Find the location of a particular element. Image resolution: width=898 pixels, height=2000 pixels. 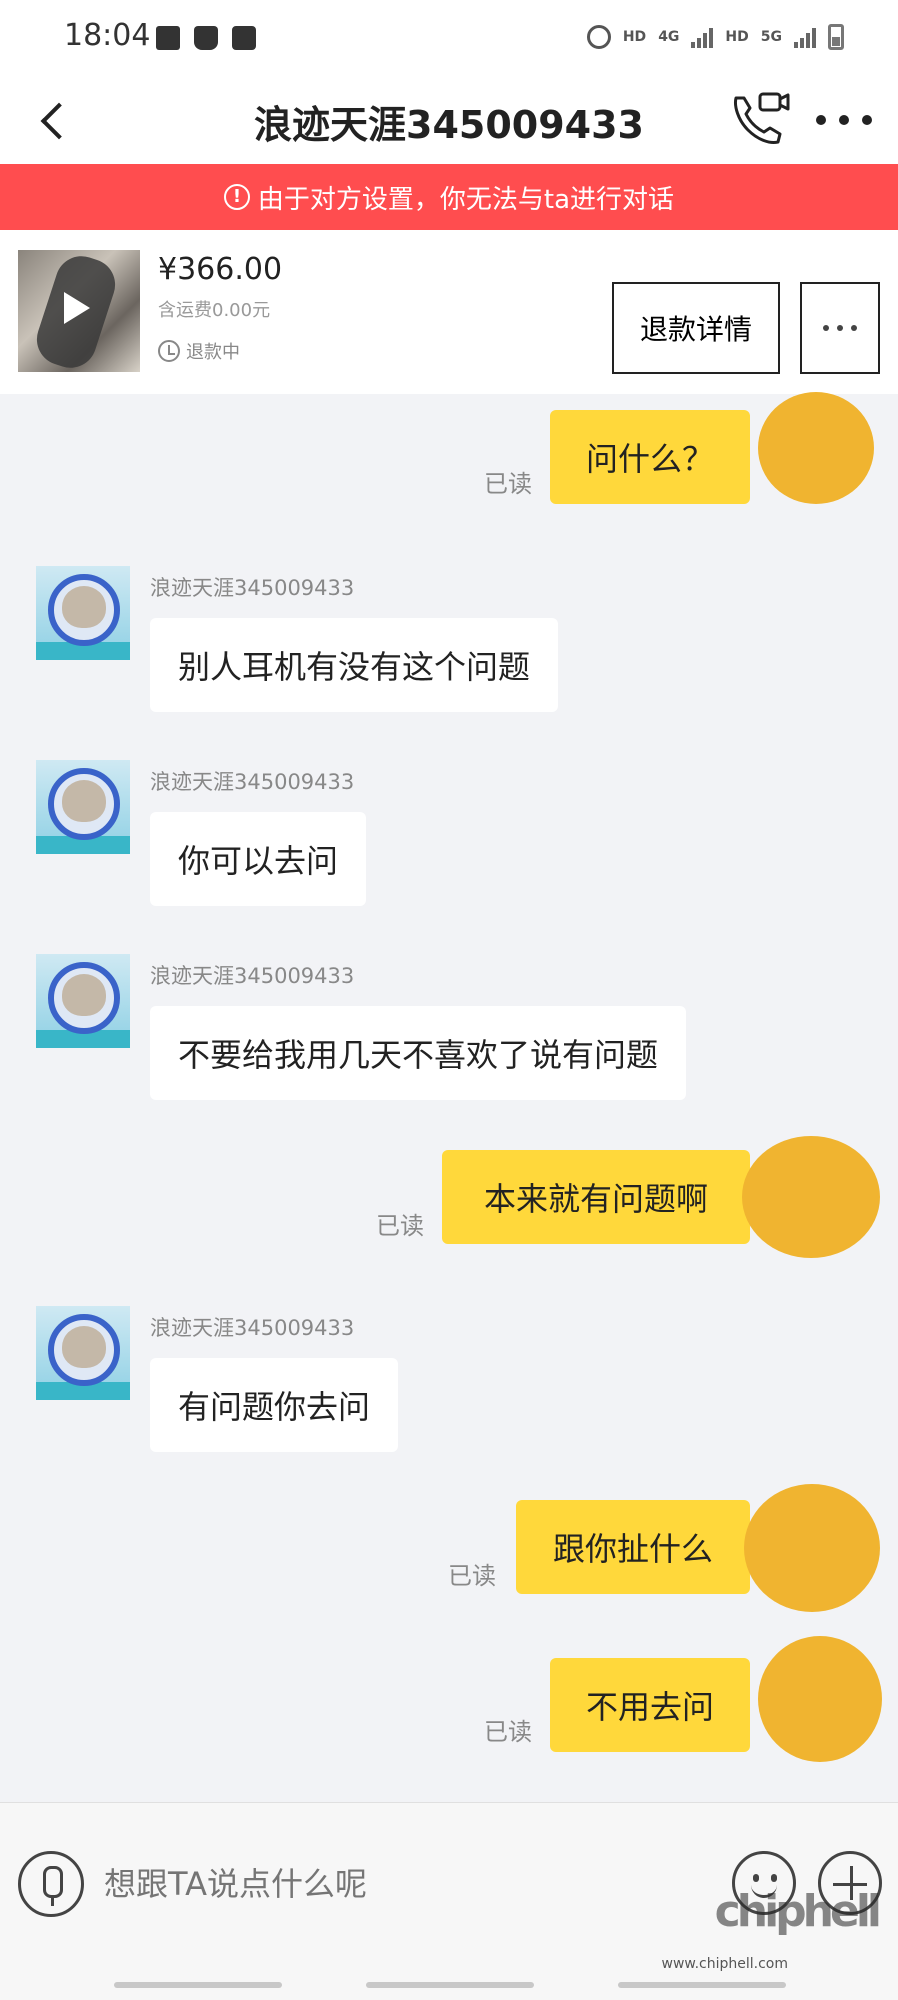

status-time: 18:04 is located at coordinates (107, 35).